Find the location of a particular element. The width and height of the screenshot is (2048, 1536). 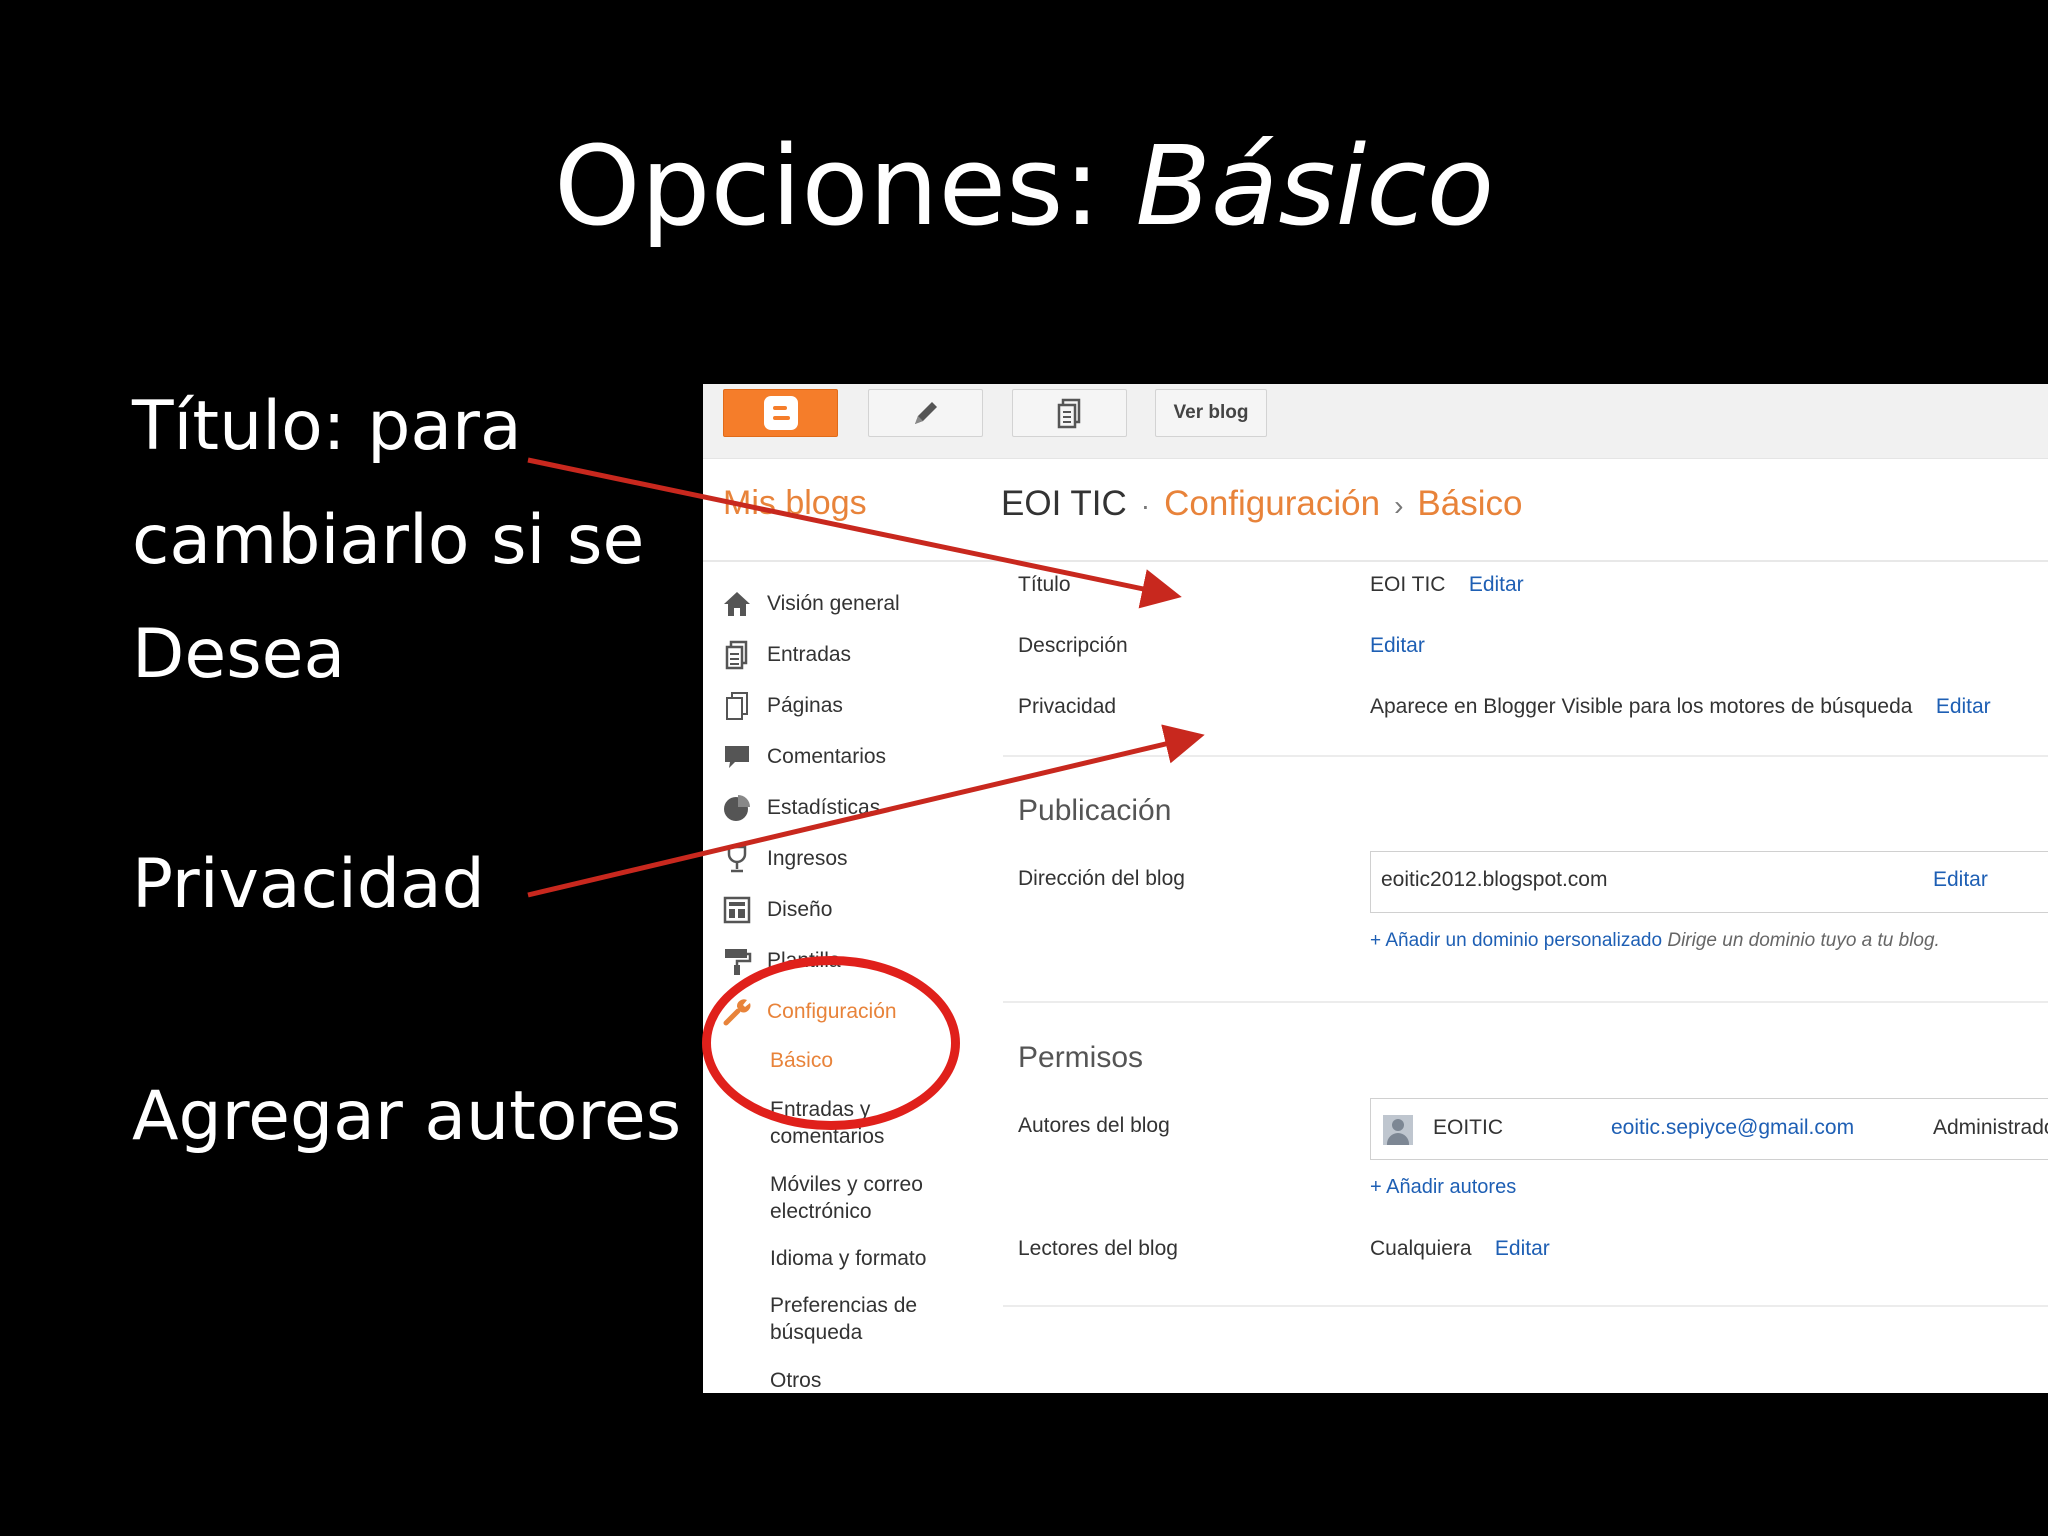

annotation-arrows is located at coordinates (866, 677).